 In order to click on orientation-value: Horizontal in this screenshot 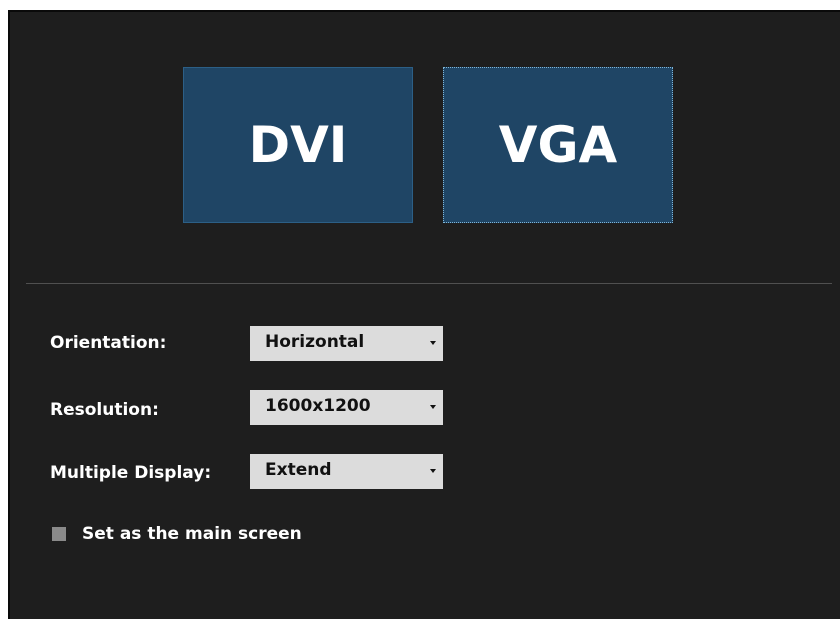, I will do `click(315, 342)`.